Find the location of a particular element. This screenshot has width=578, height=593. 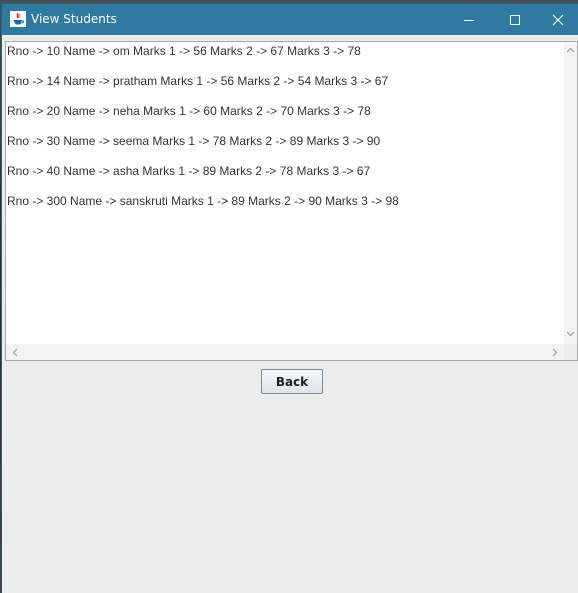

maximize-icon is located at coordinates (515, 19).